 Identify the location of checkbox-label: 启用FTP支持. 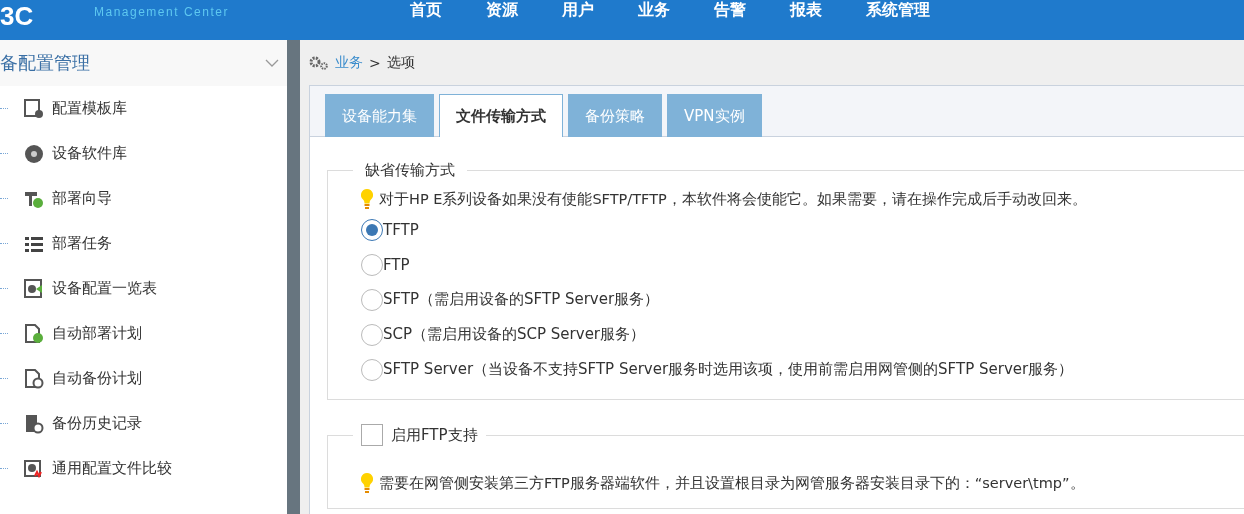
(434, 435).